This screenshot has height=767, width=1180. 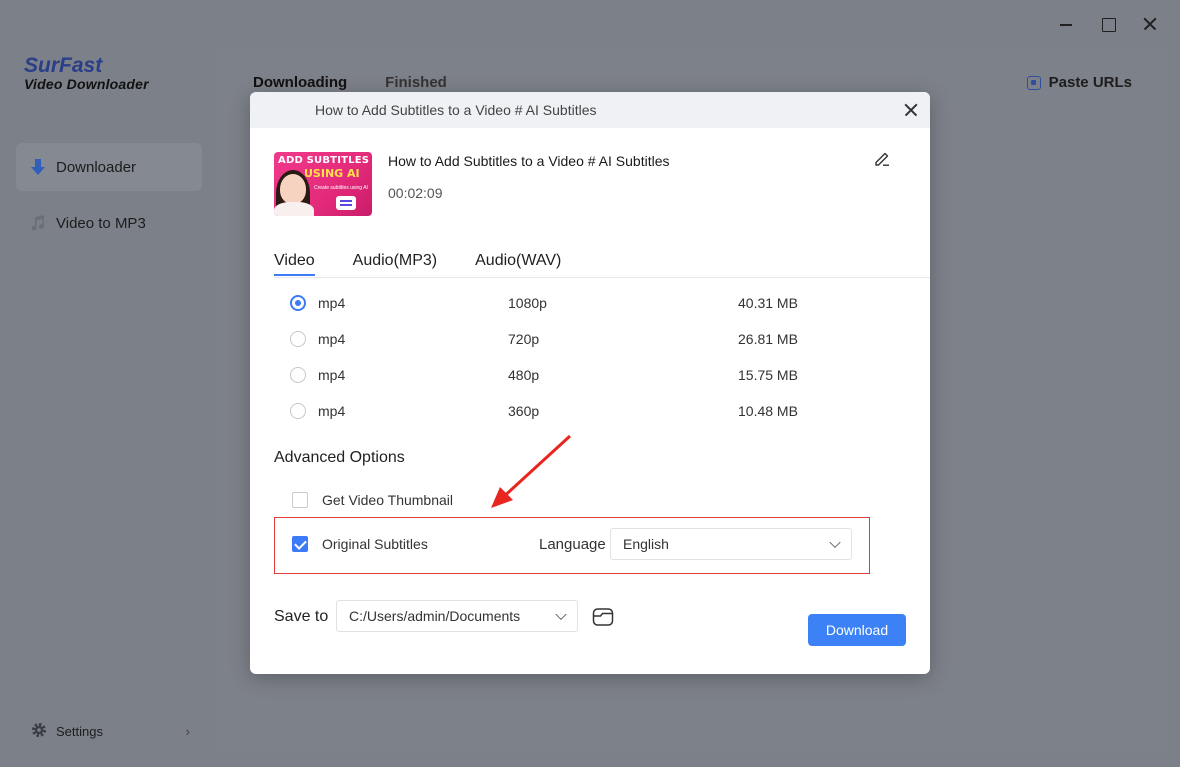 What do you see at coordinates (300, 500) in the screenshot?
I see `thumbnail-checkbox` at bounding box center [300, 500].